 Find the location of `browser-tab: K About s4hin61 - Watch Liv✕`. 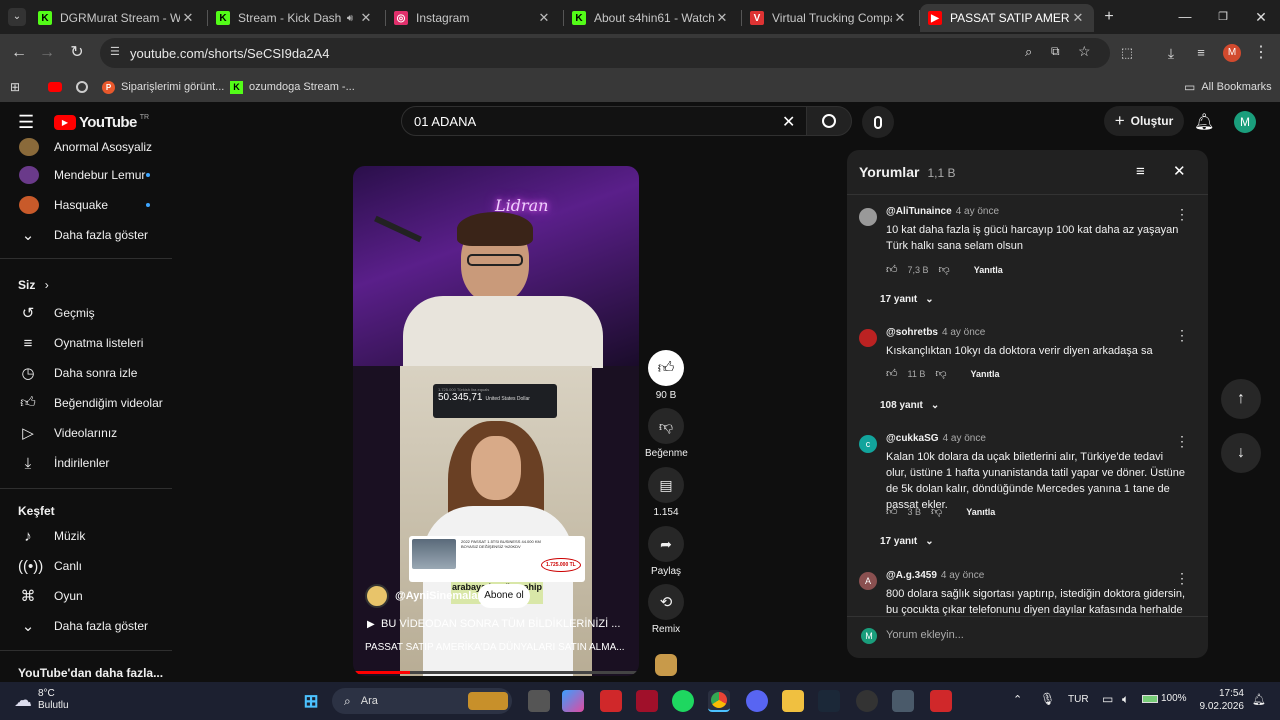

browser-tab: K About s4hin61 - Watch Liv✕ is located at coordinates (651, 18).